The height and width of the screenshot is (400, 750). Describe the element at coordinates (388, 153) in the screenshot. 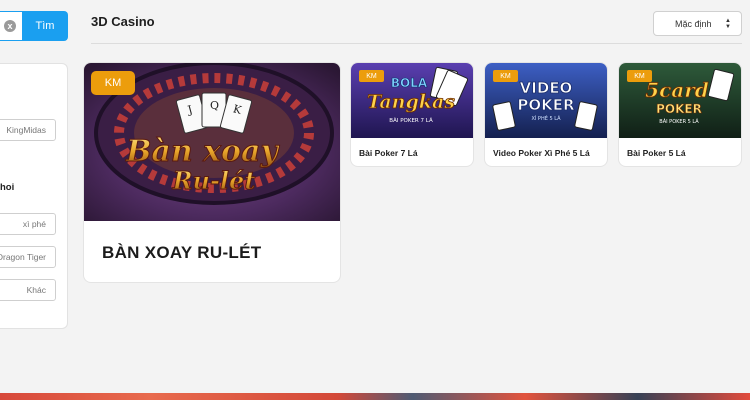

I see `game-title: Bài Poker 7 Lá` at that location.